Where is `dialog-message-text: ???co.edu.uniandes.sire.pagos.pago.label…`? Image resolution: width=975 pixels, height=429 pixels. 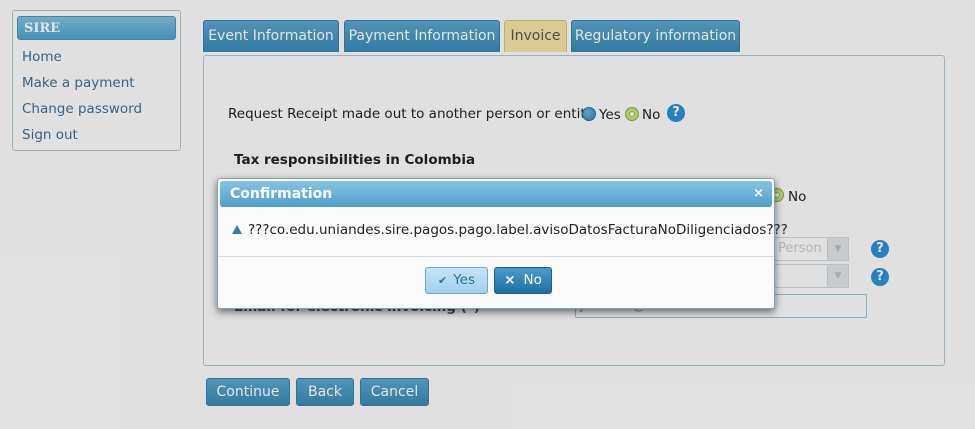 dialog-message-text: ???co.edu.uniandes.sire.pagos.pago.label… is located at coordinates (518, 230).